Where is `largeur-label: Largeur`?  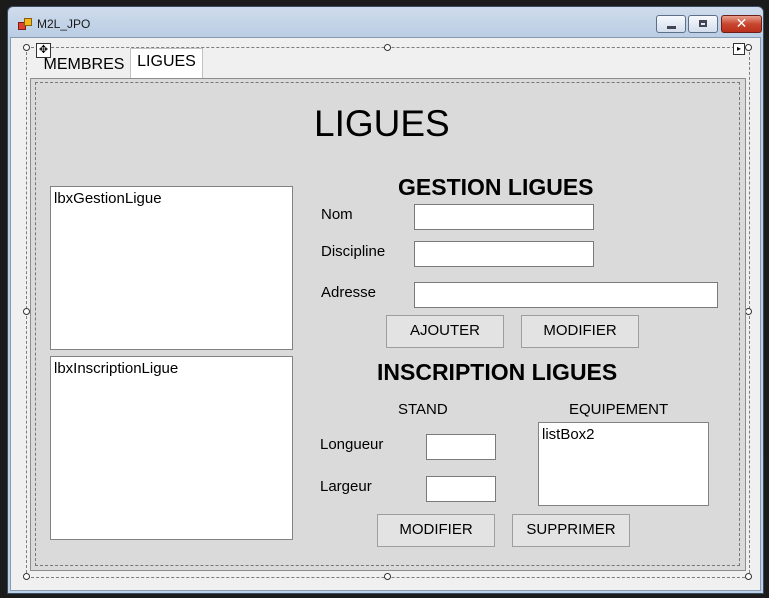
largeur-label: Largeur is located at coordinates (346, 486).